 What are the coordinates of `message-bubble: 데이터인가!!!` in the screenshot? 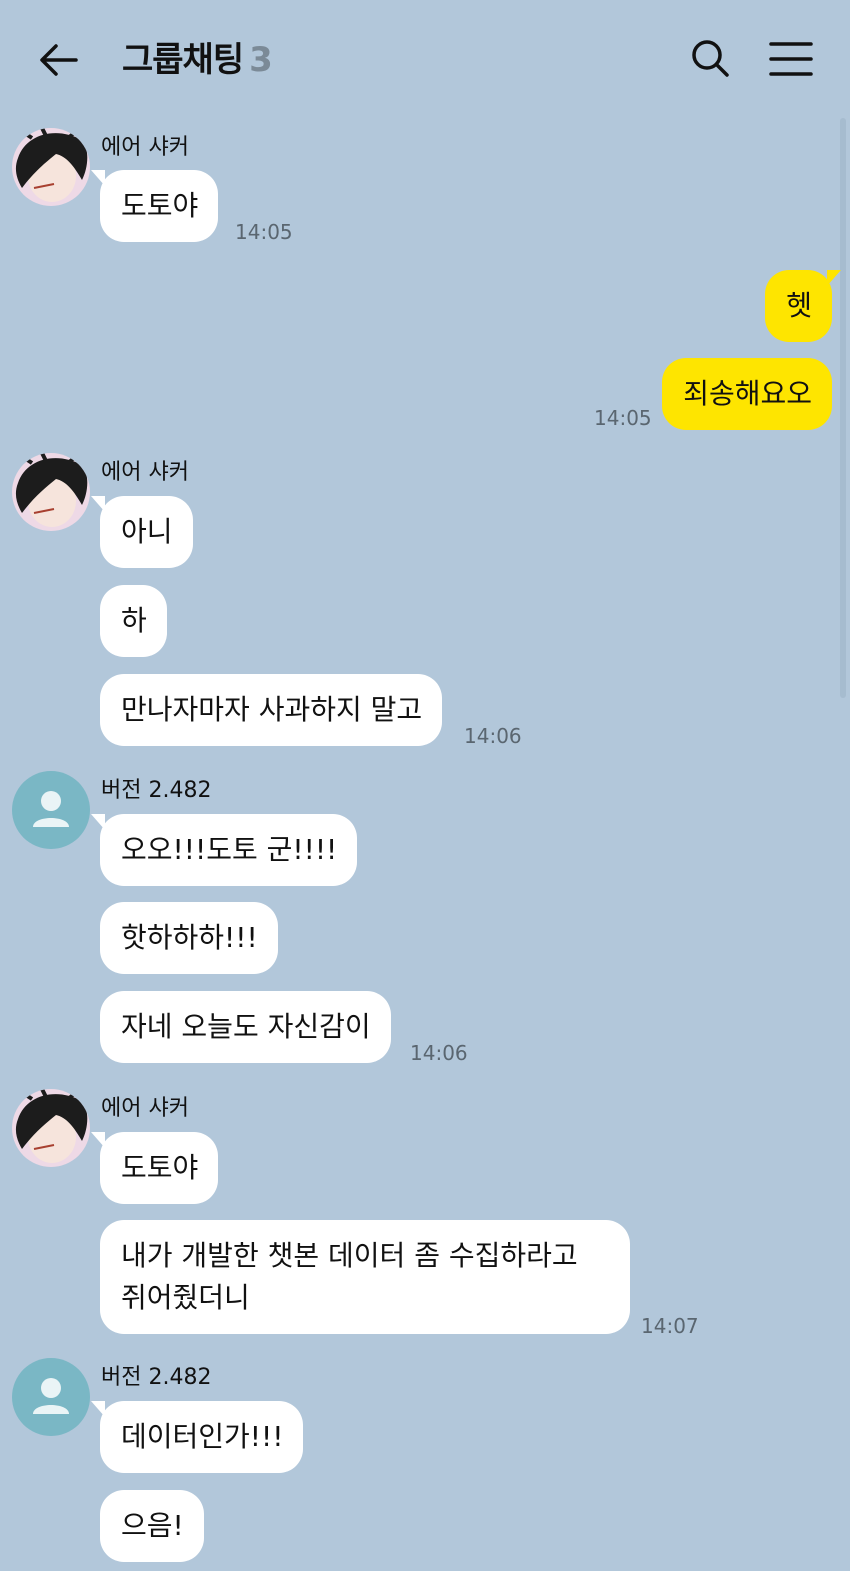 It's located at (197, 1437).